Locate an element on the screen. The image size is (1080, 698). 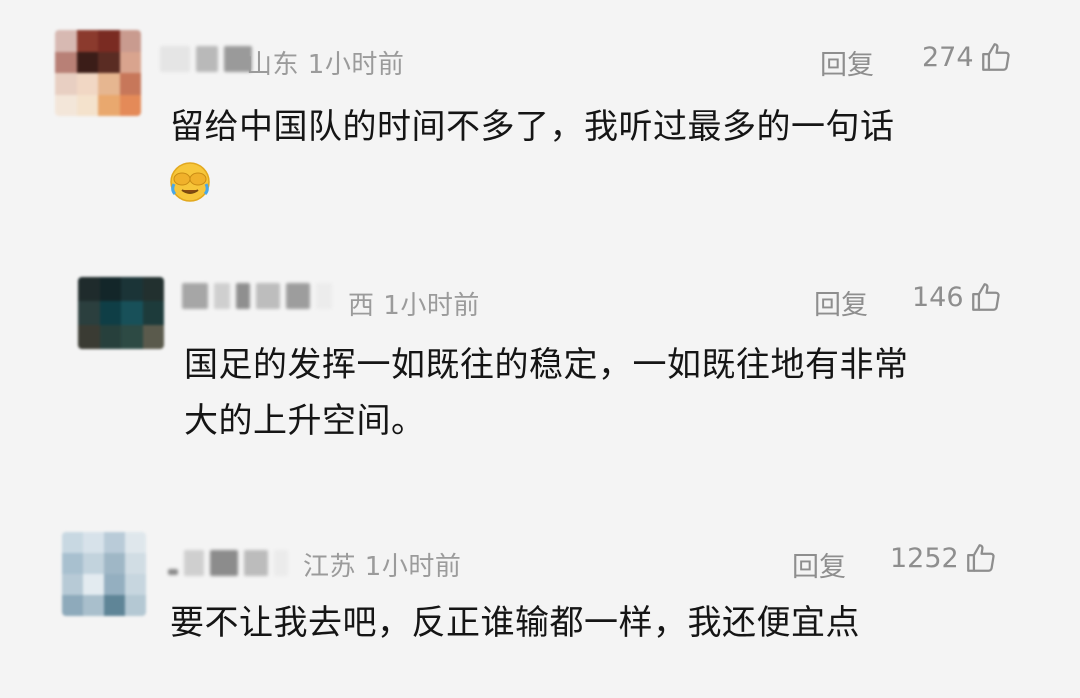
comment-text: 要不让我去吧，反正谁输都一样，我还便宜点 is located at coordinates (515, 623).